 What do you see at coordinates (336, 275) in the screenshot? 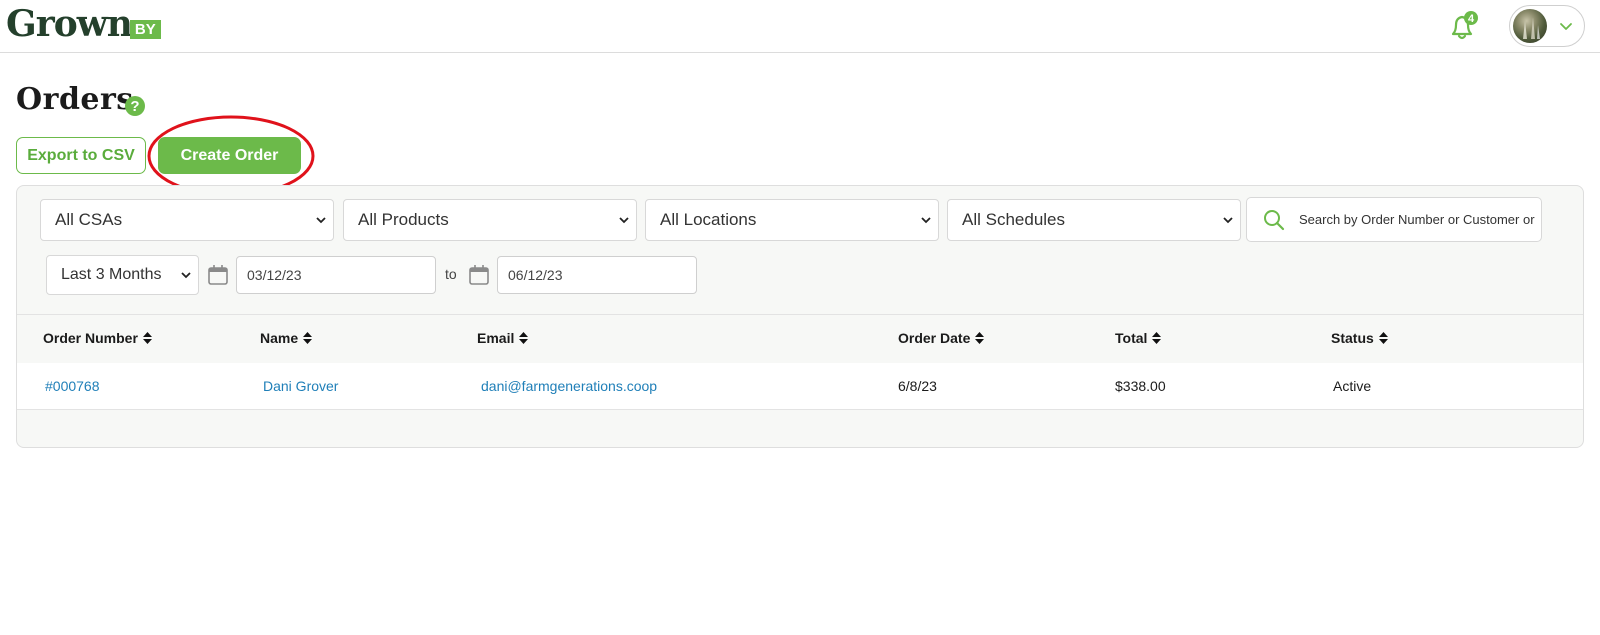
I see `start-date-input: 03/12/23` at bounding box center [336, 275].